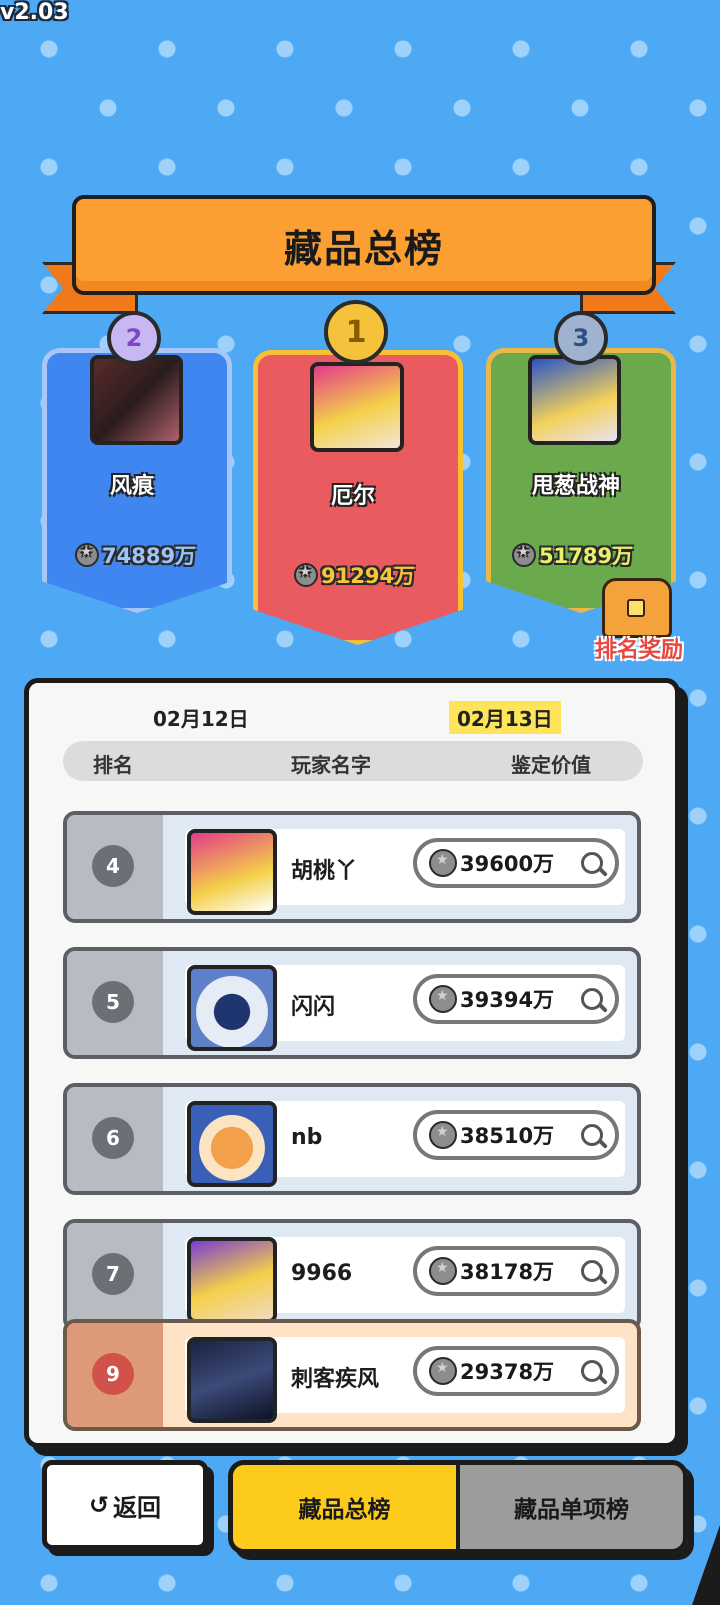  What do you see at coordinates (706, 1565) in the screenshot?
I see `corner-decoration` at bounding box center [706, 1565].